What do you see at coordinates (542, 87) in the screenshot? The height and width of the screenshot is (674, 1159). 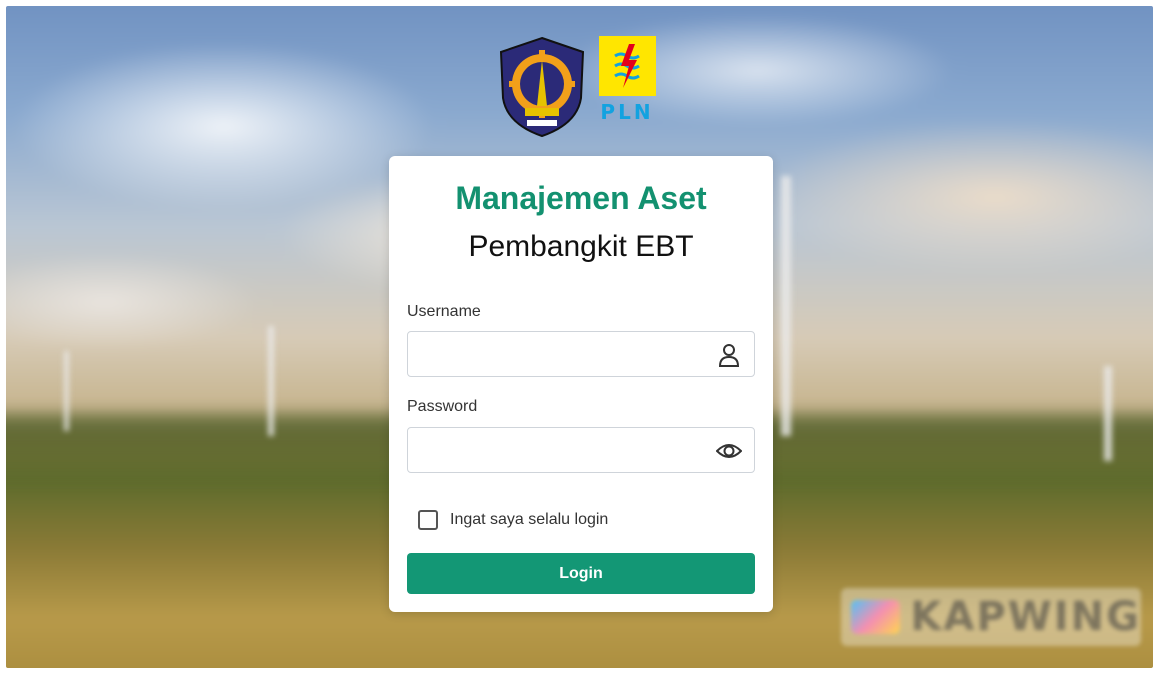 I see `polinema-logo-icon` at bounding box center [542, 87].